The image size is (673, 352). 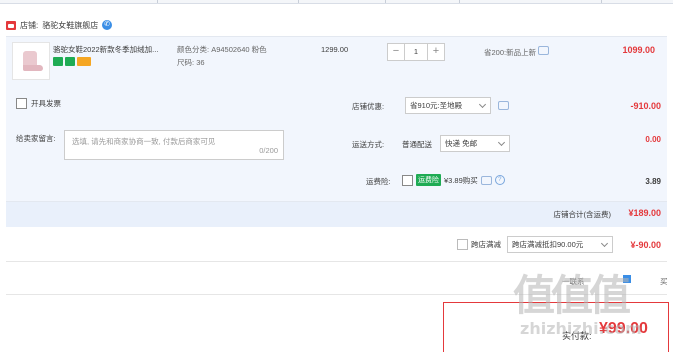 What do you see at coordinates (572, 295) in the screenshot?
I see `watermark-logo: 值值值` at bounding box center [572, 295].